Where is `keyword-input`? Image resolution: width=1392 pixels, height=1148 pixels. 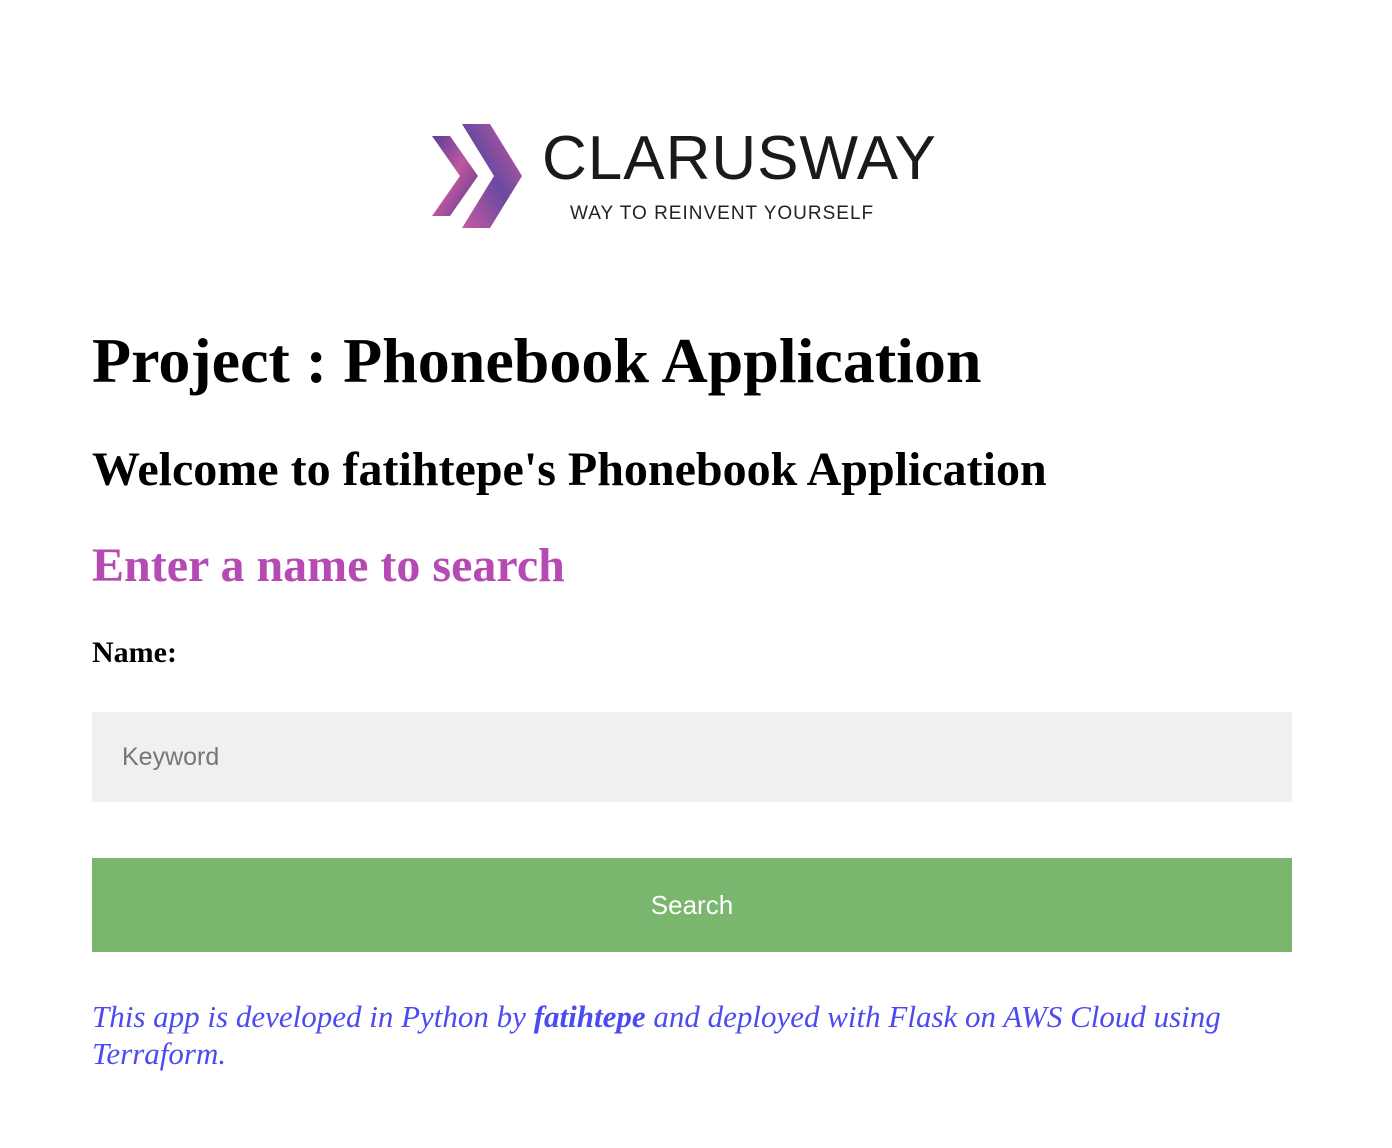
keyword-input is located at coordinates (692, 757).